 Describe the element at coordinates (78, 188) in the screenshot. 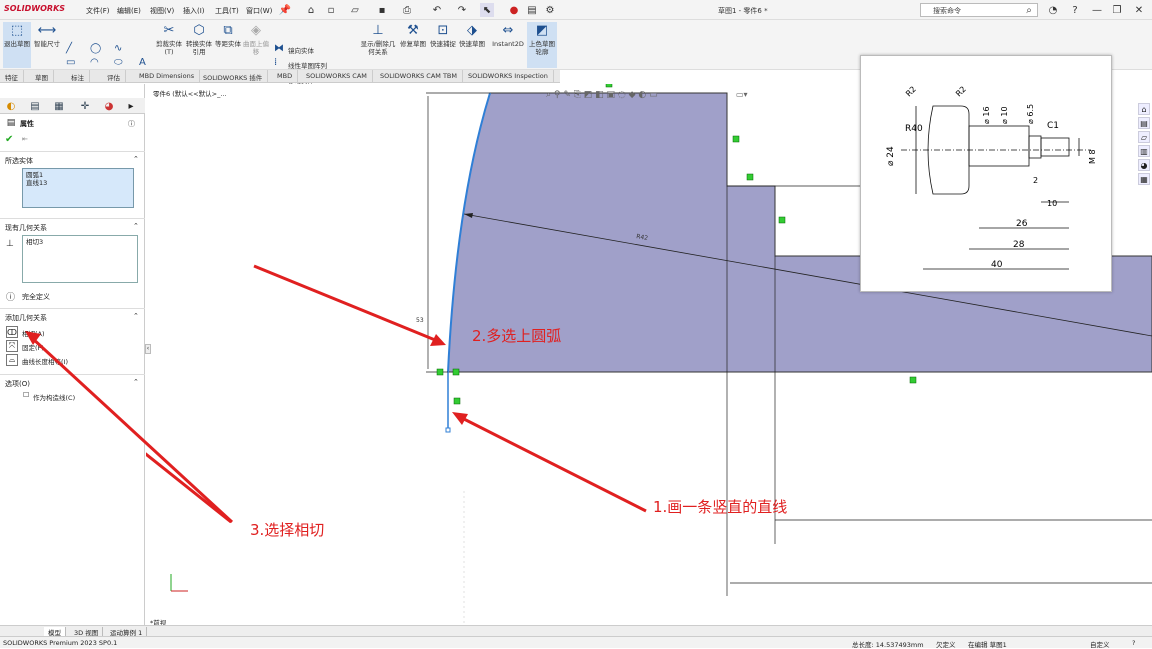

I see `selected-entities-list: 圆弧1 直线13` at that location.